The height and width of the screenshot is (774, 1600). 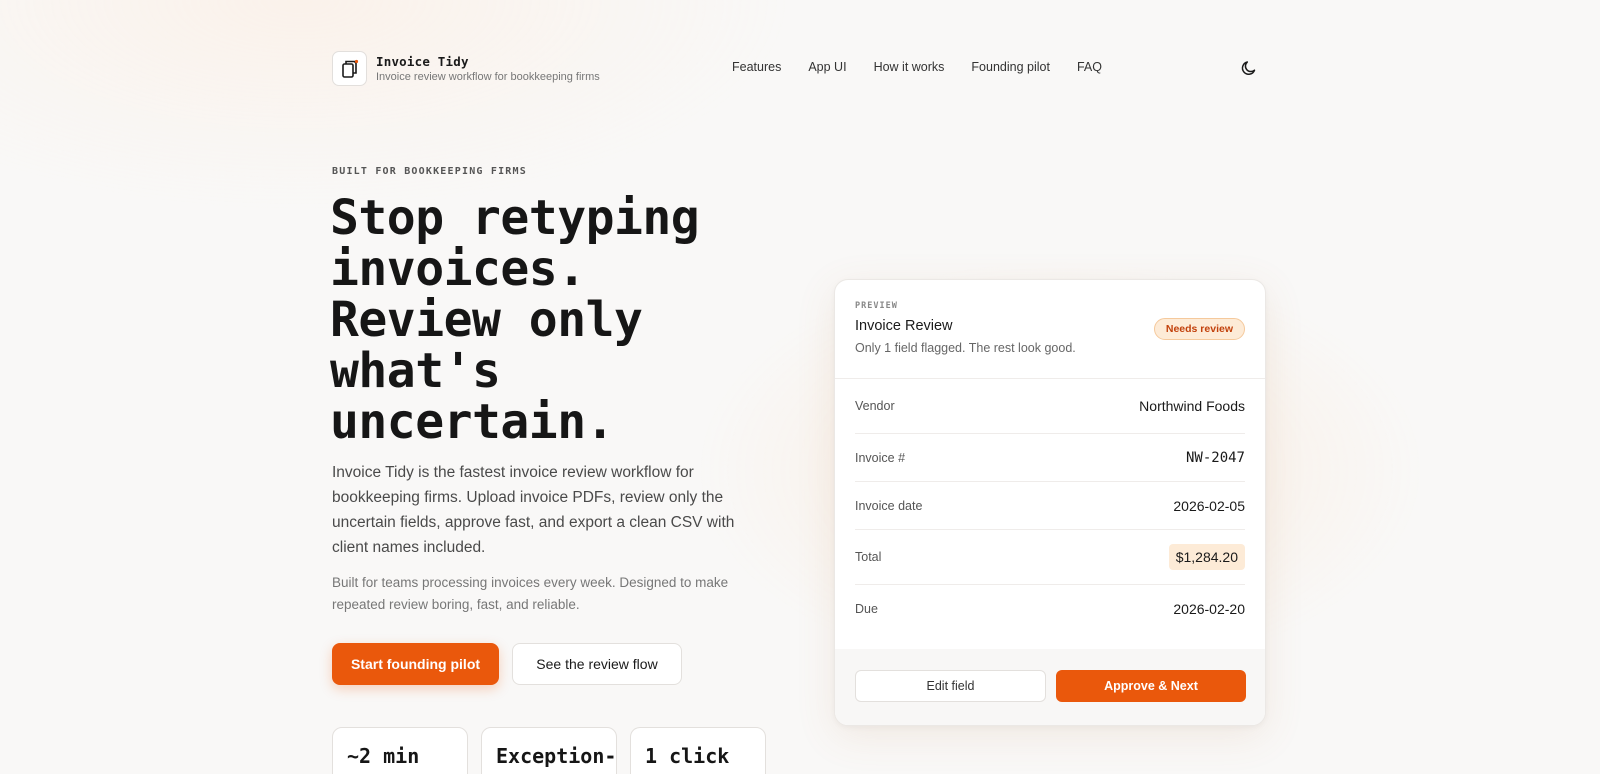 What do you see at coordinates (415, 371) in the screenshot?
I see `hero-title-line: what's` at bounding box center [415, 371].